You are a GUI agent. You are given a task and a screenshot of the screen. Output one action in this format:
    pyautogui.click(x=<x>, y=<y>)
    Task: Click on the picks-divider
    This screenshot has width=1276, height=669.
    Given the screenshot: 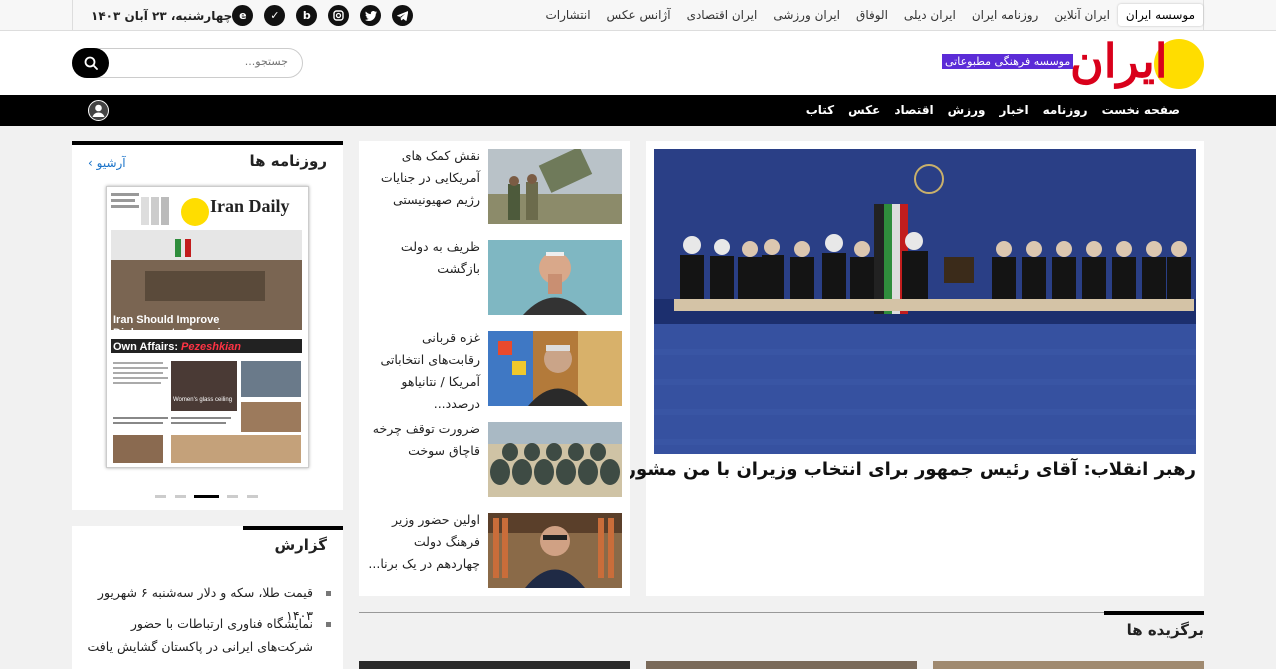 What is the action you would take?
    pyautogui.click(x=781, y=612)
    